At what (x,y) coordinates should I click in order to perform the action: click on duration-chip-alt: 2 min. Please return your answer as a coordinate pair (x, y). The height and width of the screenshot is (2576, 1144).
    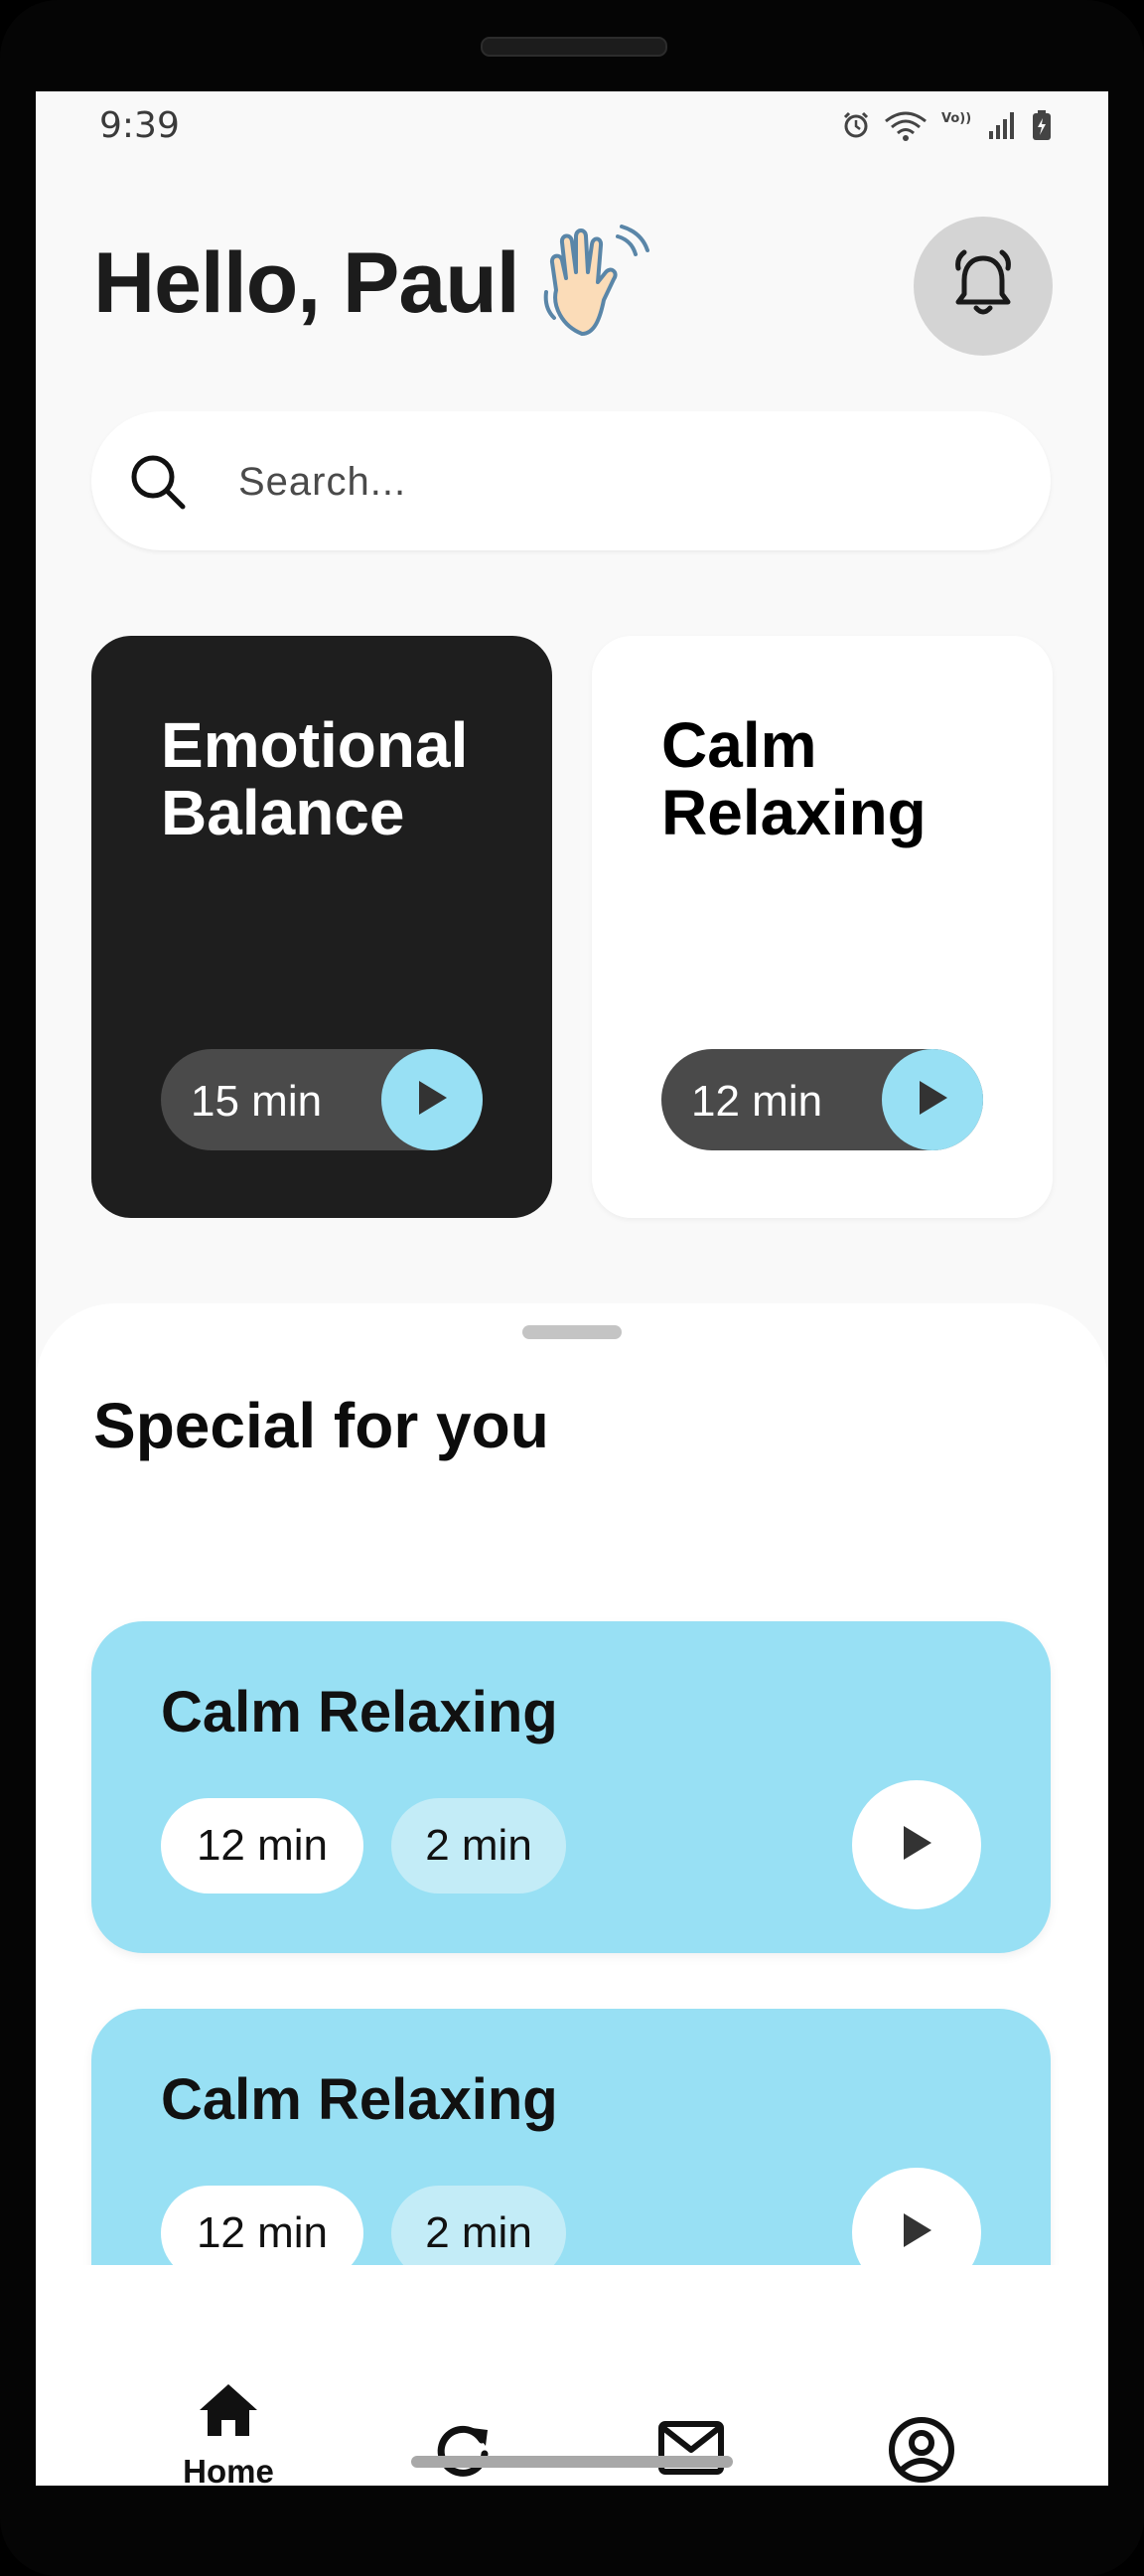
    Looking at the image, I should click on (479, 1846).